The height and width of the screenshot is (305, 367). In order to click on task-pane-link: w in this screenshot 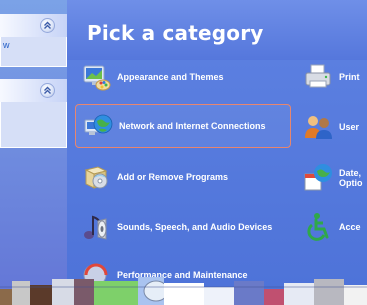, I will do `click(6, 45)`.